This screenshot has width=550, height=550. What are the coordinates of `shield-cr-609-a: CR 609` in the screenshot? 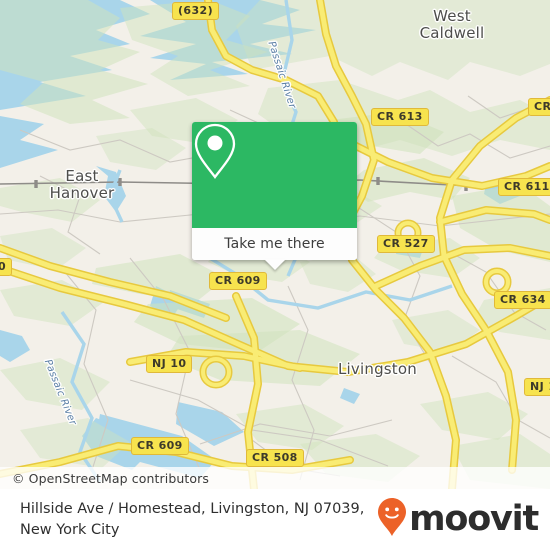 It's located at (238, 281).